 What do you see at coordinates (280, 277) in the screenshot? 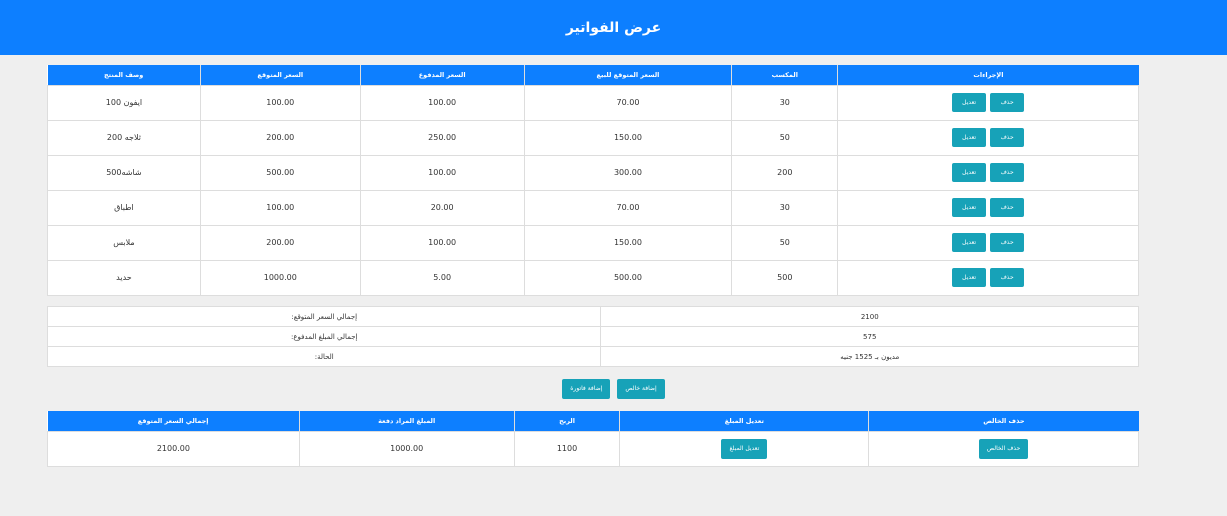
I see `expected-price: 1000.00` at bounding box center [280, 277].